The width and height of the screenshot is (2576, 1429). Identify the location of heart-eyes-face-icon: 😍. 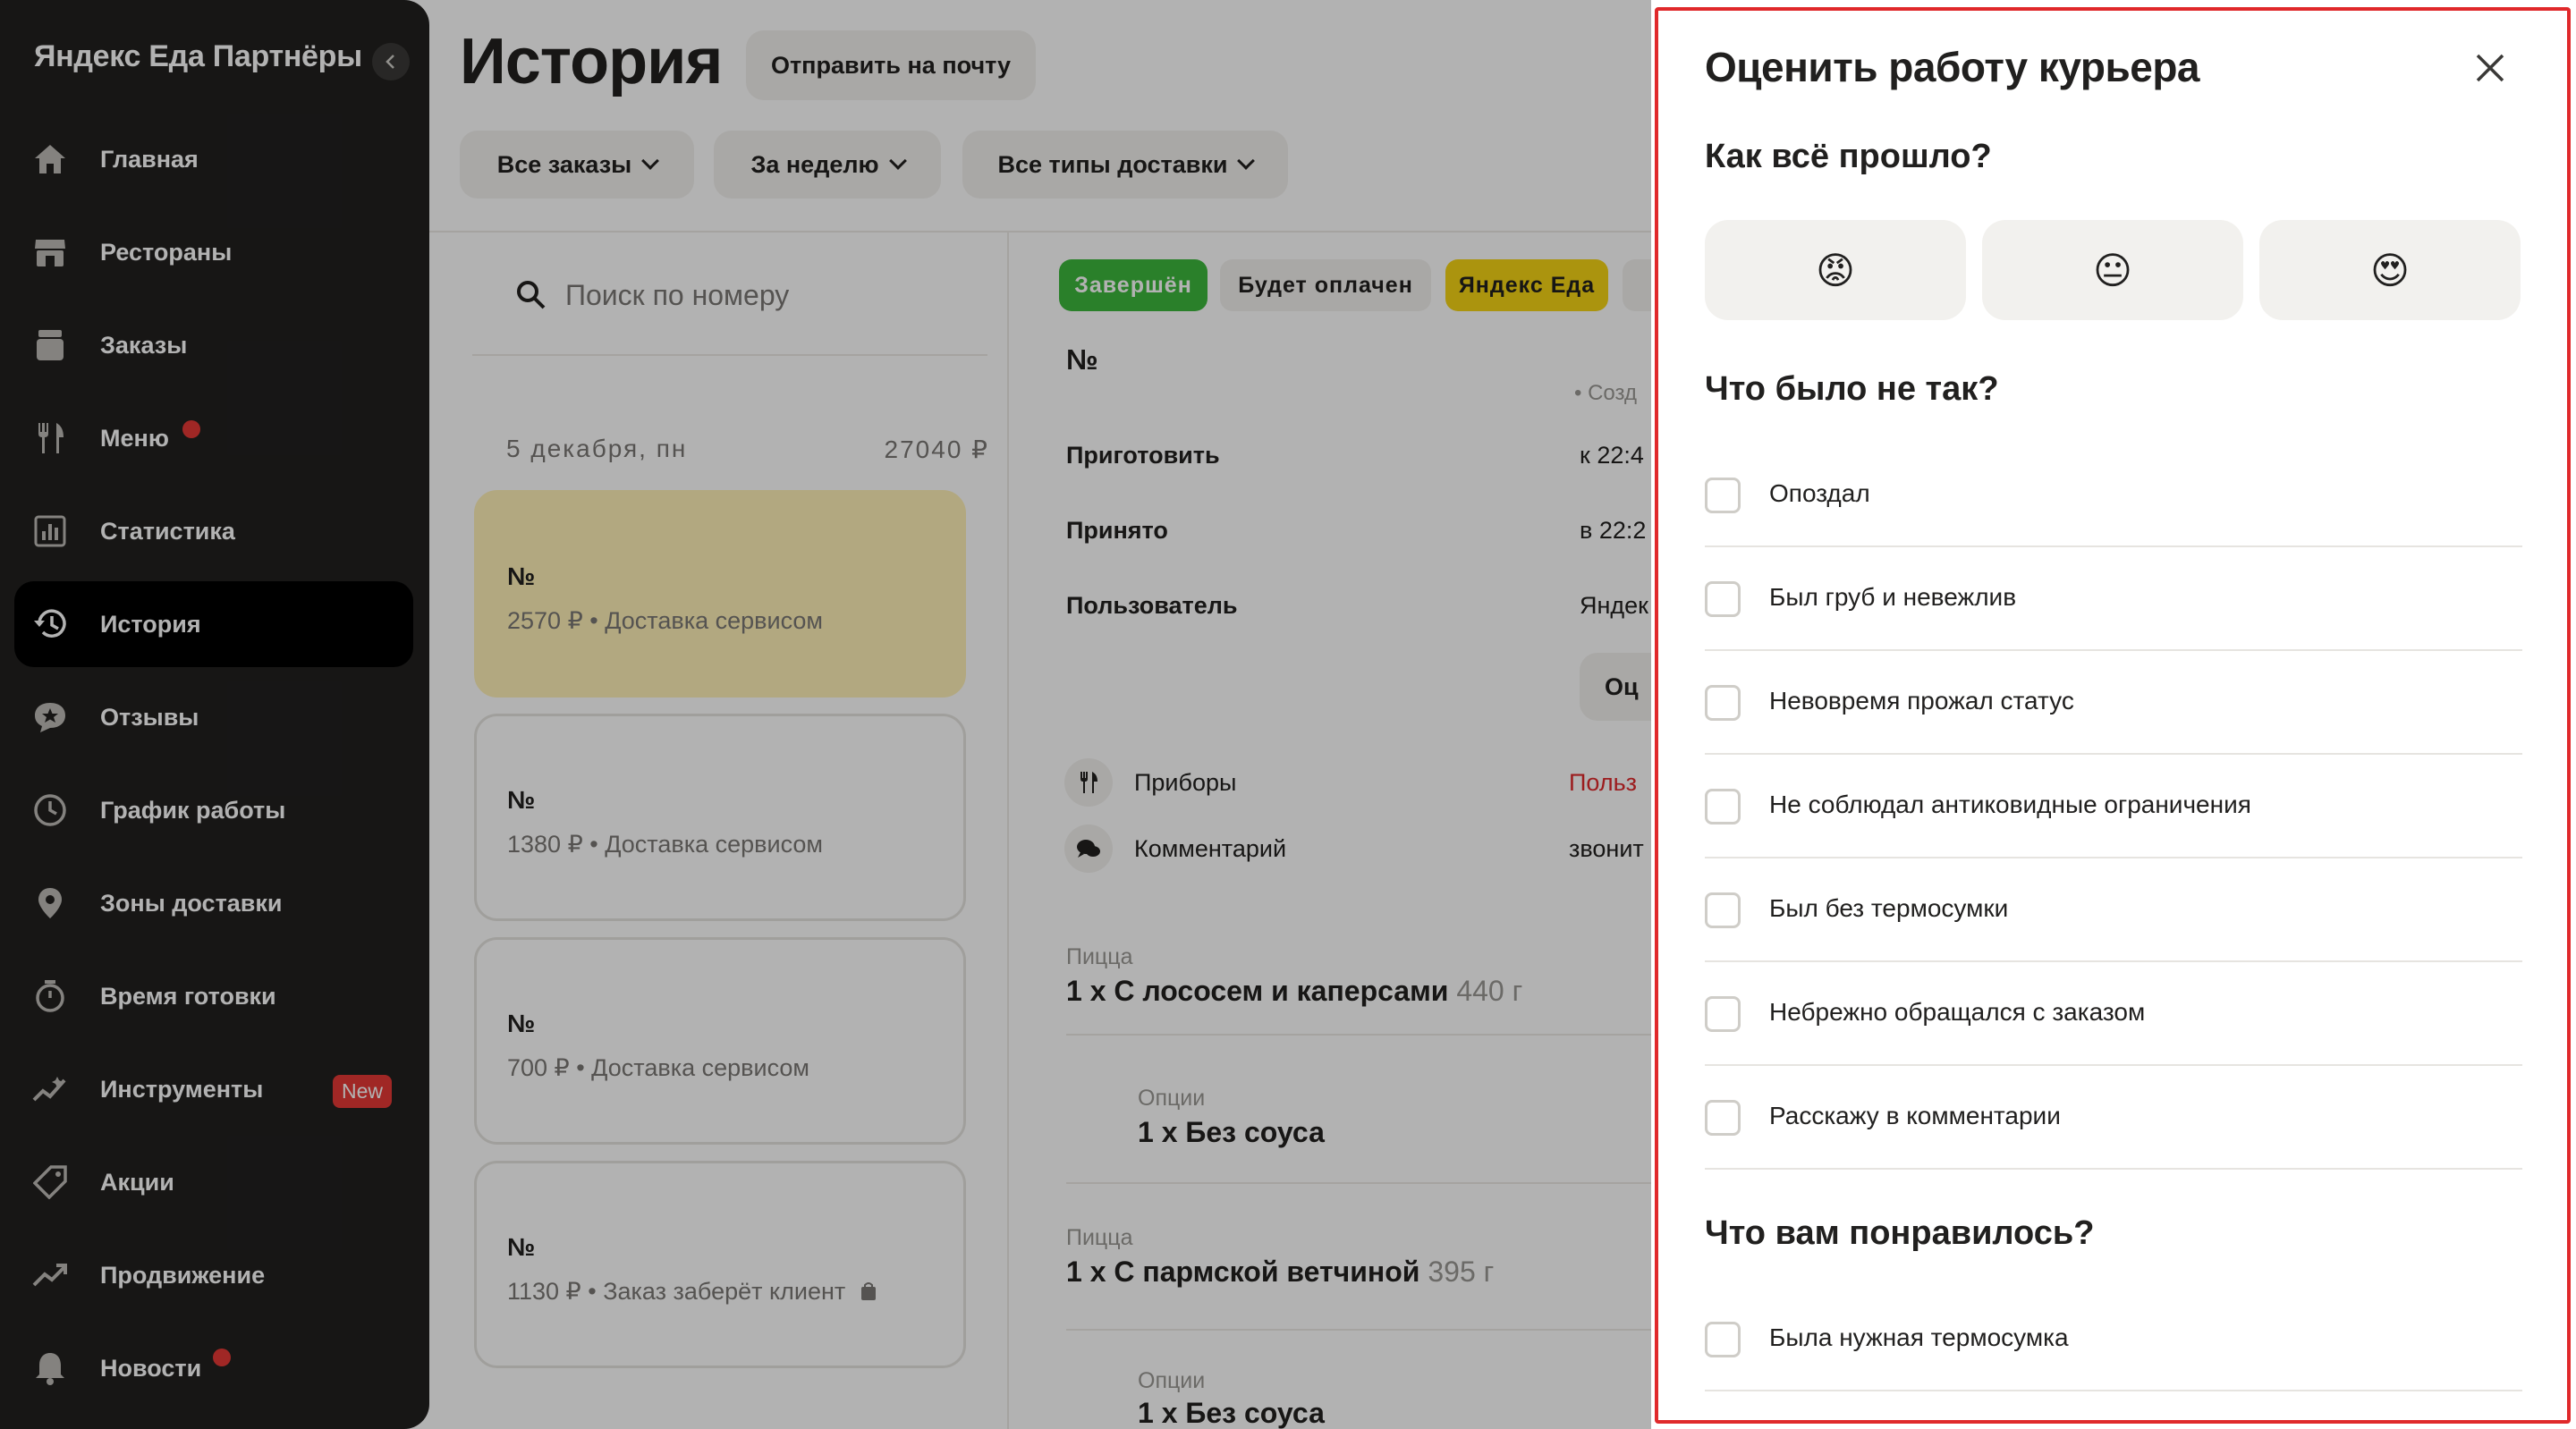
(2390, 270).